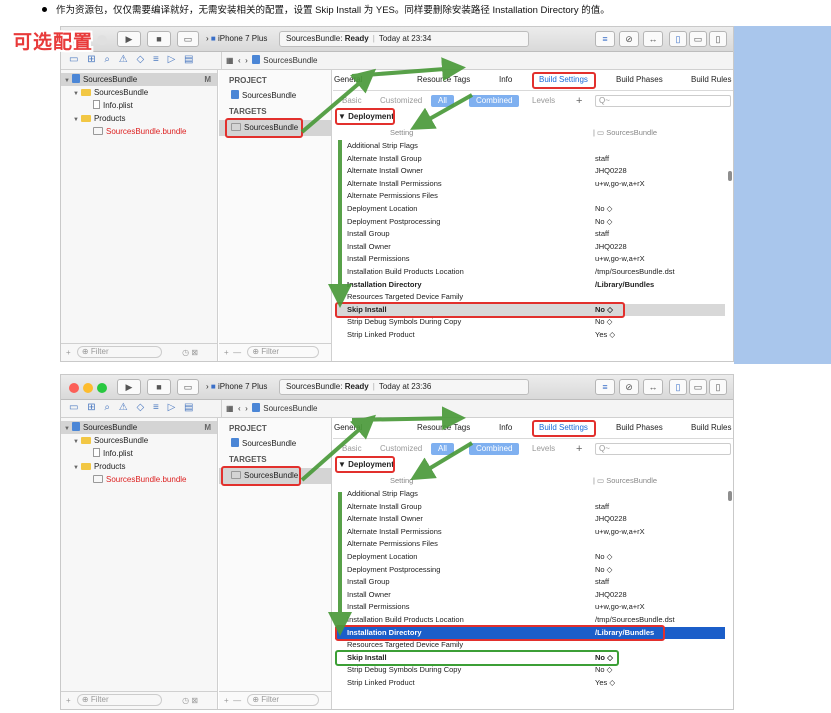 The height and width of the screenshot is (713, 831). What do you see at coordinates (639, 79) in the screenshot?
I see `tab-build-phases: Build Phases` at bounding box center [639, 79].